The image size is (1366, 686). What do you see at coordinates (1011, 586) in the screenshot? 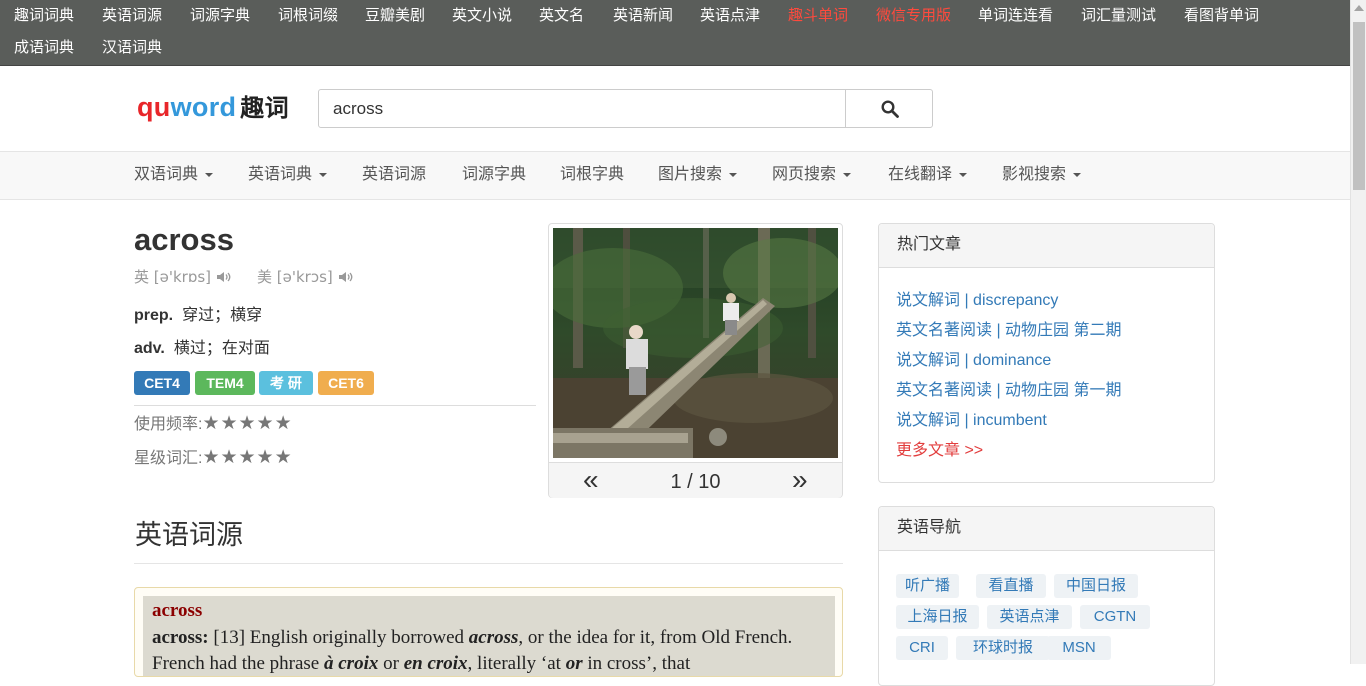
I see `english-nav-chip: 看直播` at bounding box center [1011, 586].